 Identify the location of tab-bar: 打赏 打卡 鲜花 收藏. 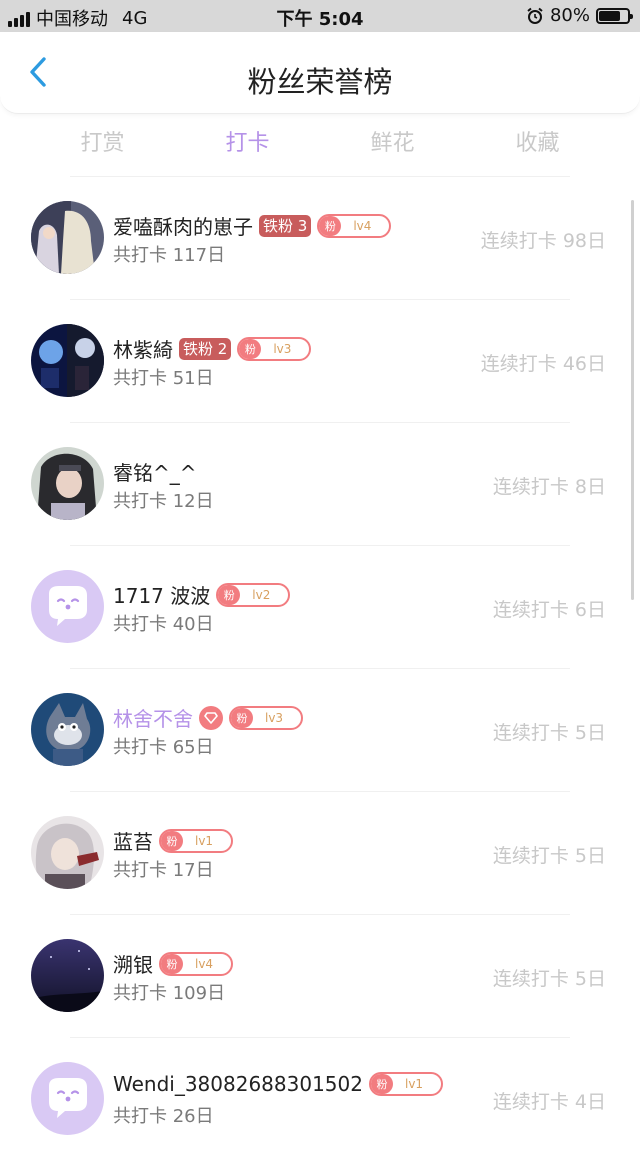
(320, 144).